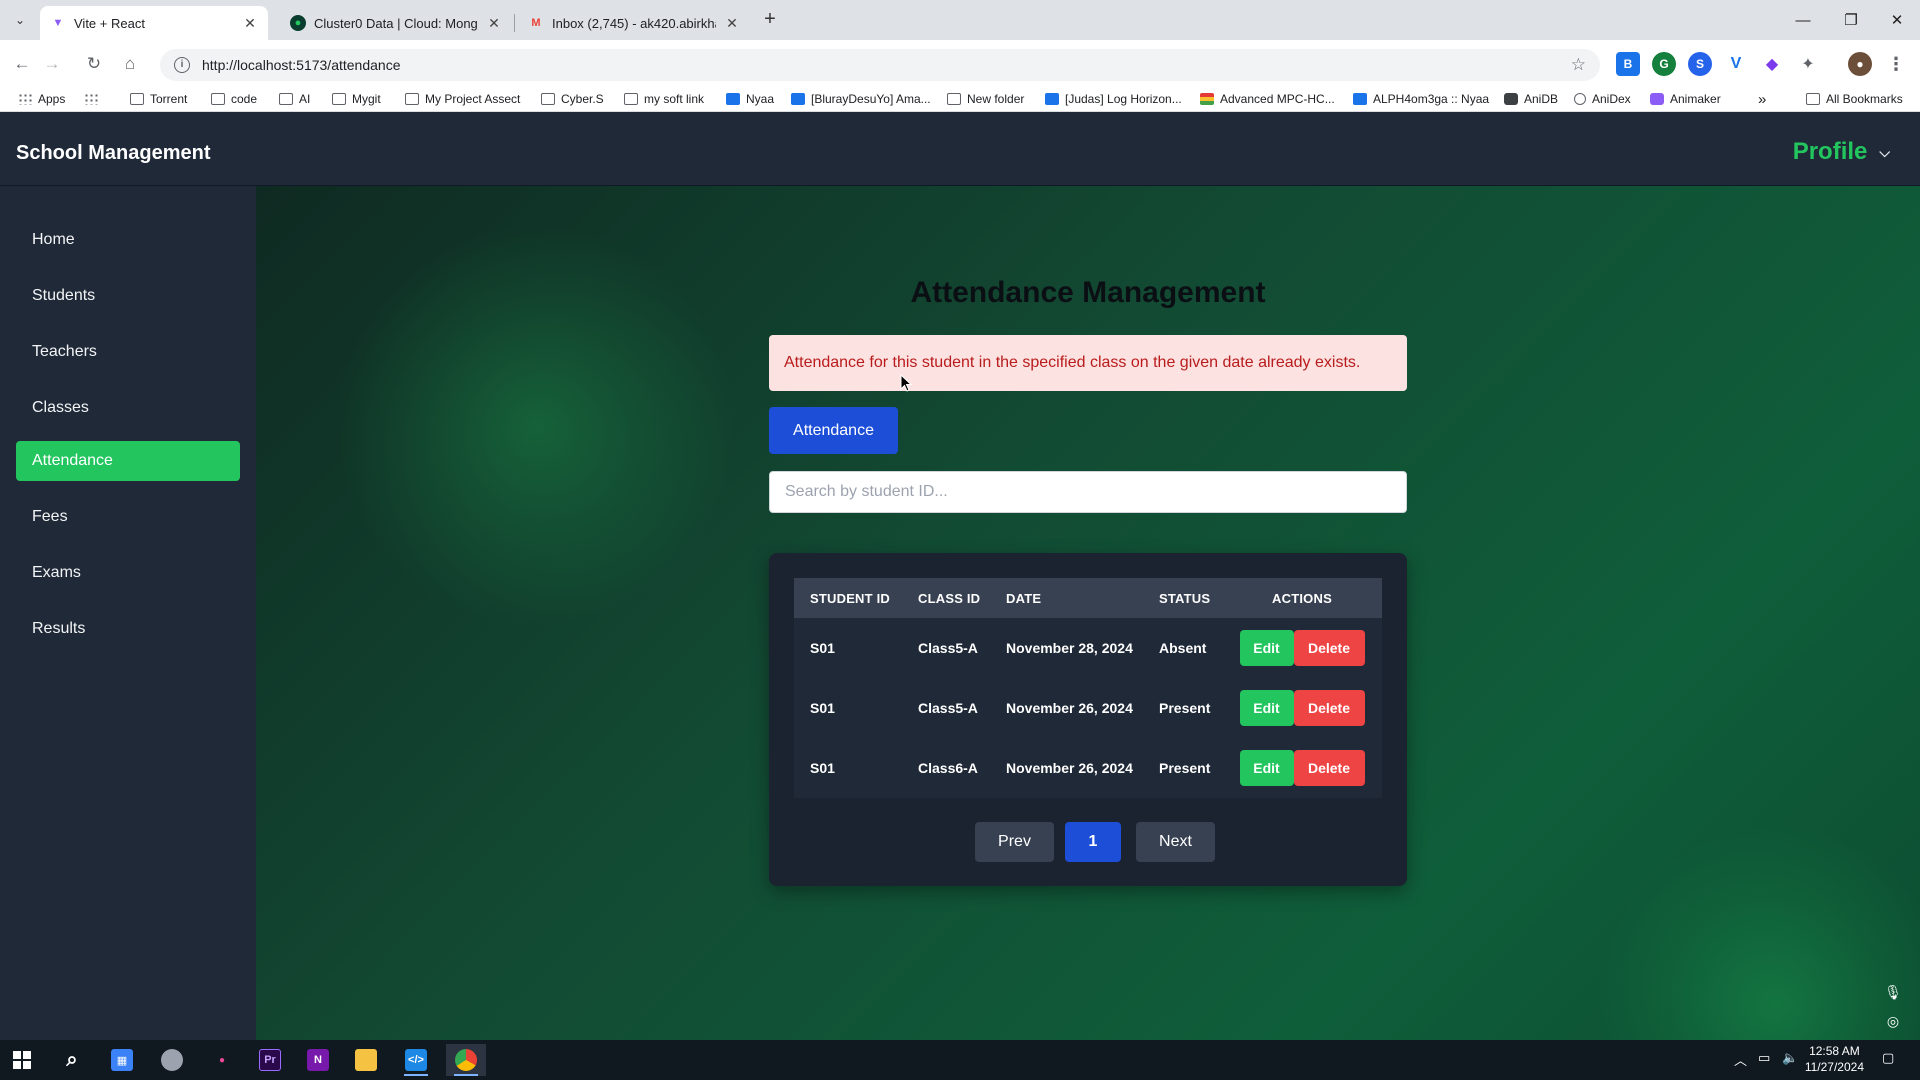 This screenshot has width=1920, height=1080. What do you see at coordinates (396, 23) in the screenshot?
I see `tab-mongodb: ● Cluster0 Data | Cloud: MongoD ✕` at bounding box center [396, 23].